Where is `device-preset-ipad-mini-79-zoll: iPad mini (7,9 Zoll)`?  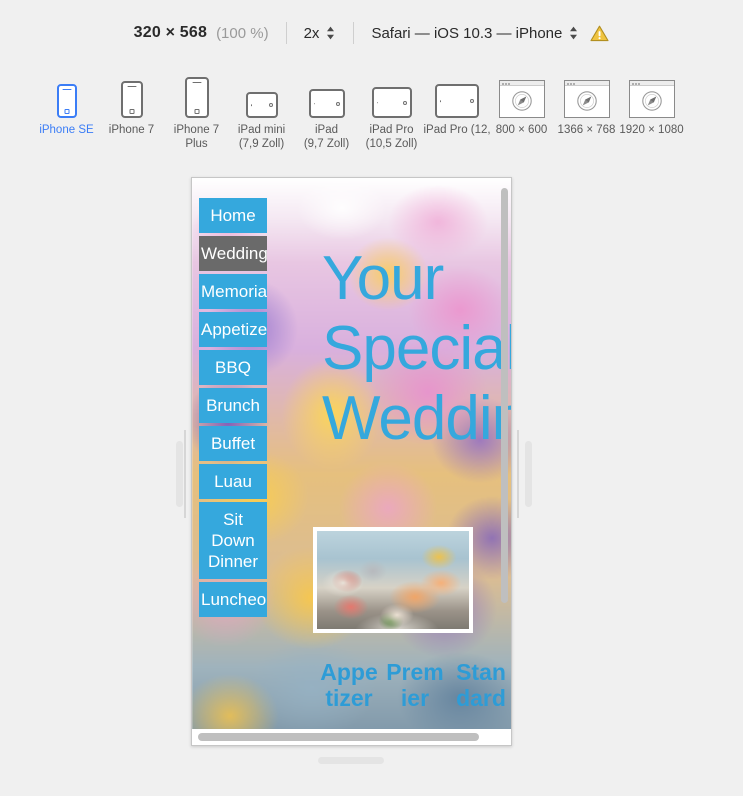 device-preset-ipad-mini-79-zoll: iPad mini (7,9 Zoll) is located at coordinates (261, 110).